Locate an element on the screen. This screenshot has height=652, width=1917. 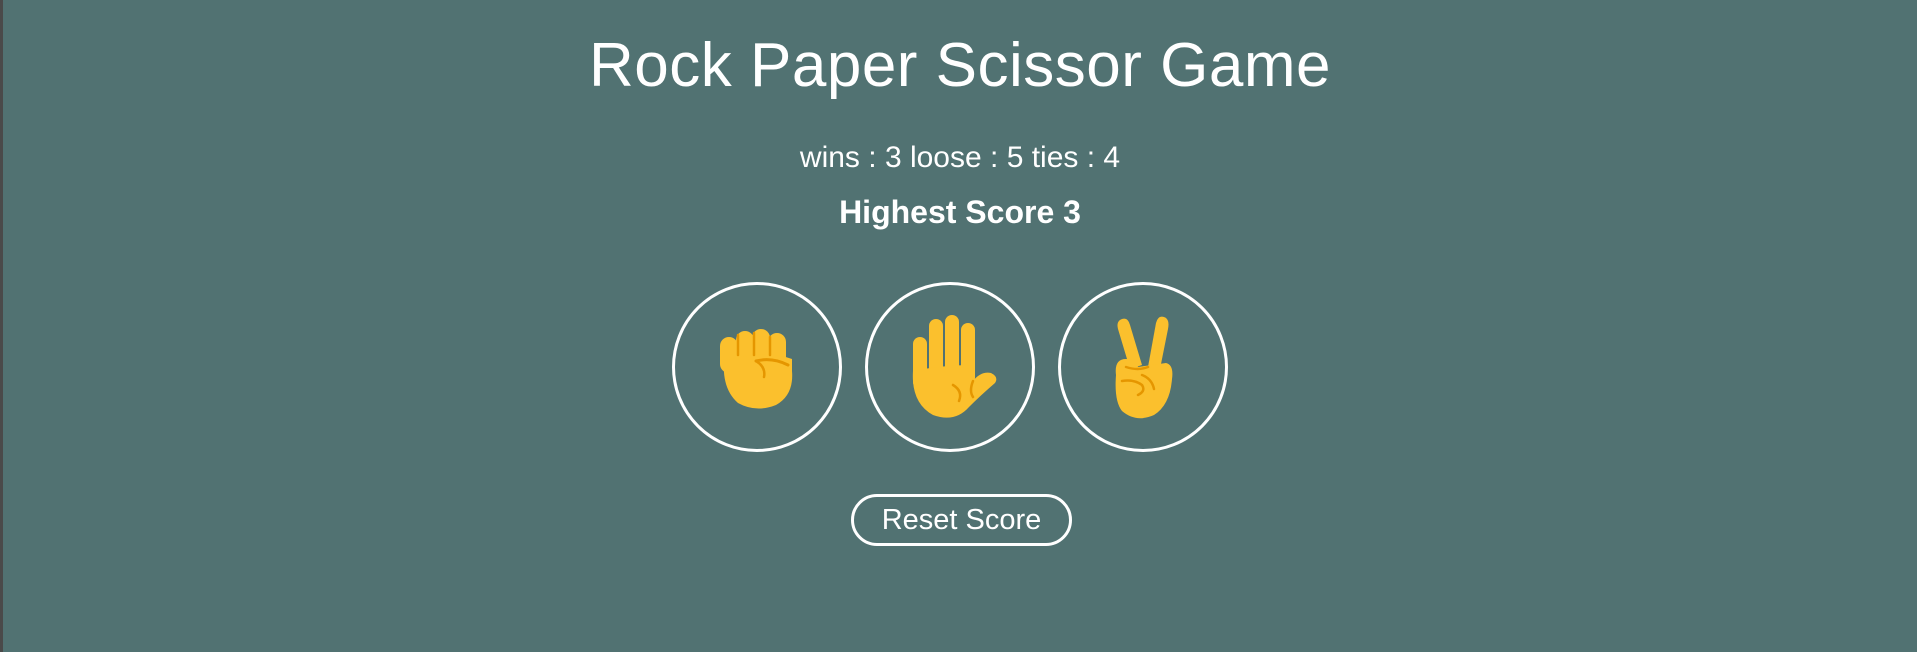
paper-hand-icon is located at coordinates (954, 366).